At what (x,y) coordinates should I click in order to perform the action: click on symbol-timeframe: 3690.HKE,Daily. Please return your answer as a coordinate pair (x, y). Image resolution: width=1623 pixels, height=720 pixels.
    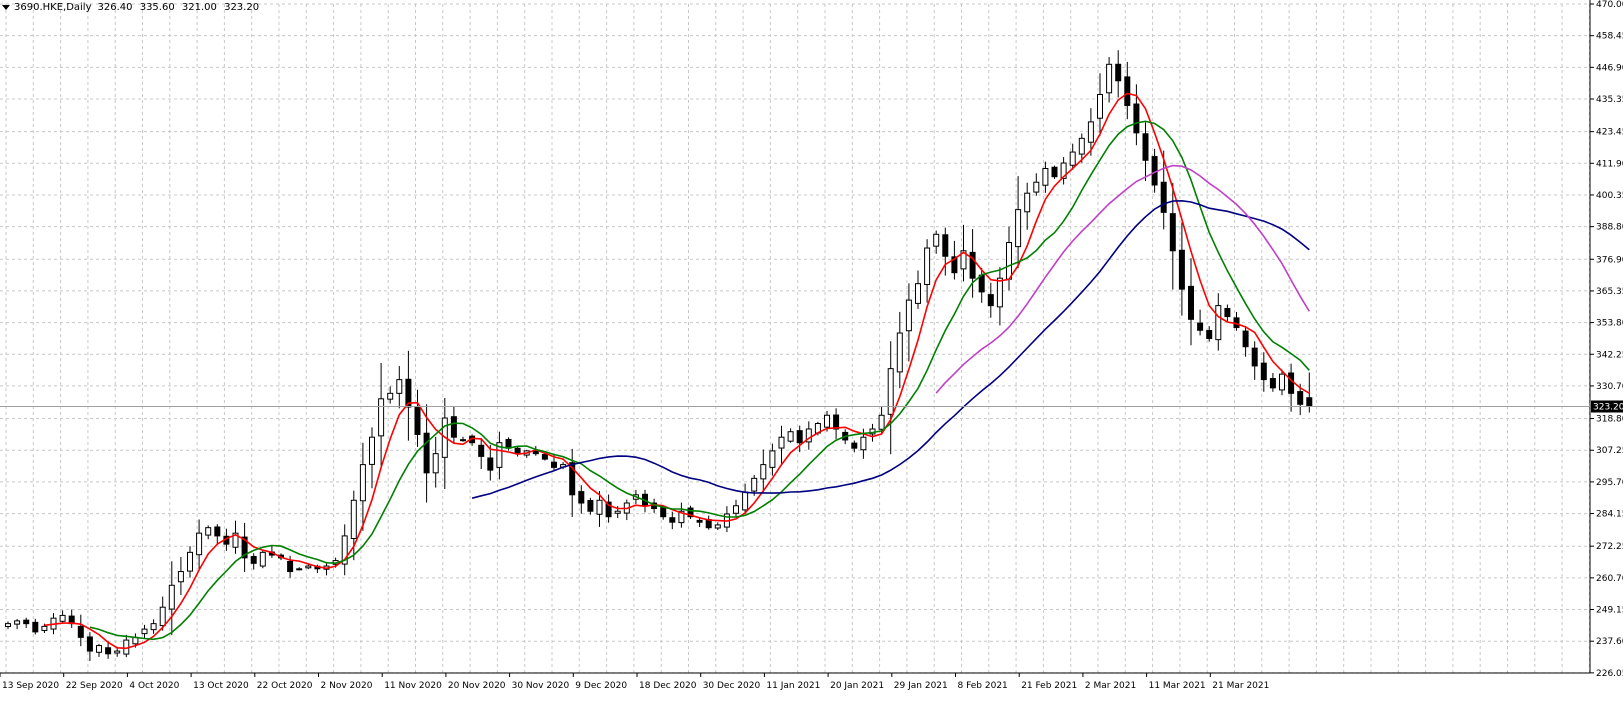
    Looking at the image, I should click on (53, 7).